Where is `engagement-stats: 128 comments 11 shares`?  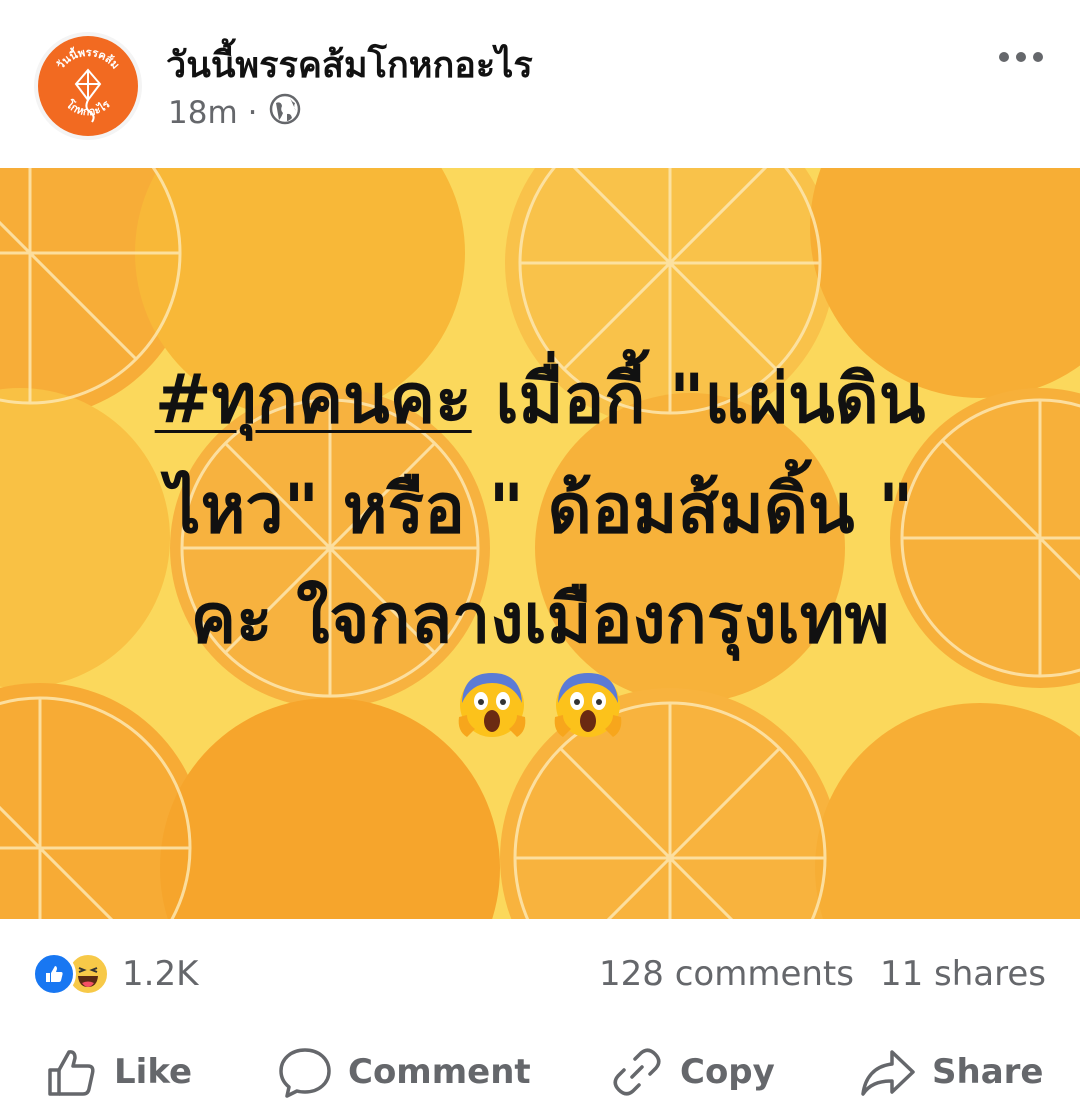
engagement-stats: 128 comments 11 shares is located at coordinates (822, 974).